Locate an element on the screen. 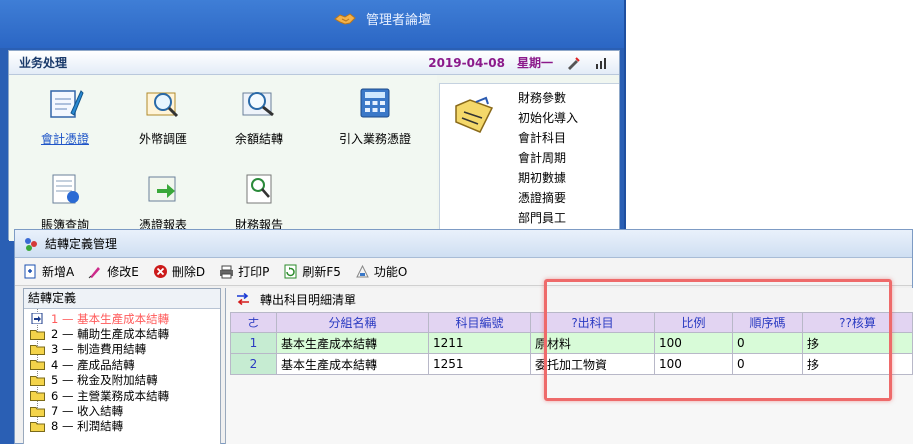 This screenshot has width=913, height=444. cell-account-code: 1251 is located at coordinates (479, 364).